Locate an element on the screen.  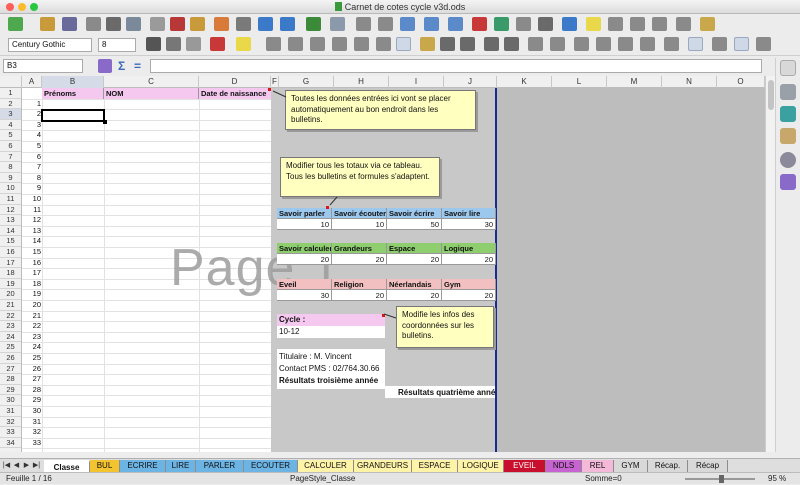
student-number-cell: 28 is located at coordinates (31, 390).